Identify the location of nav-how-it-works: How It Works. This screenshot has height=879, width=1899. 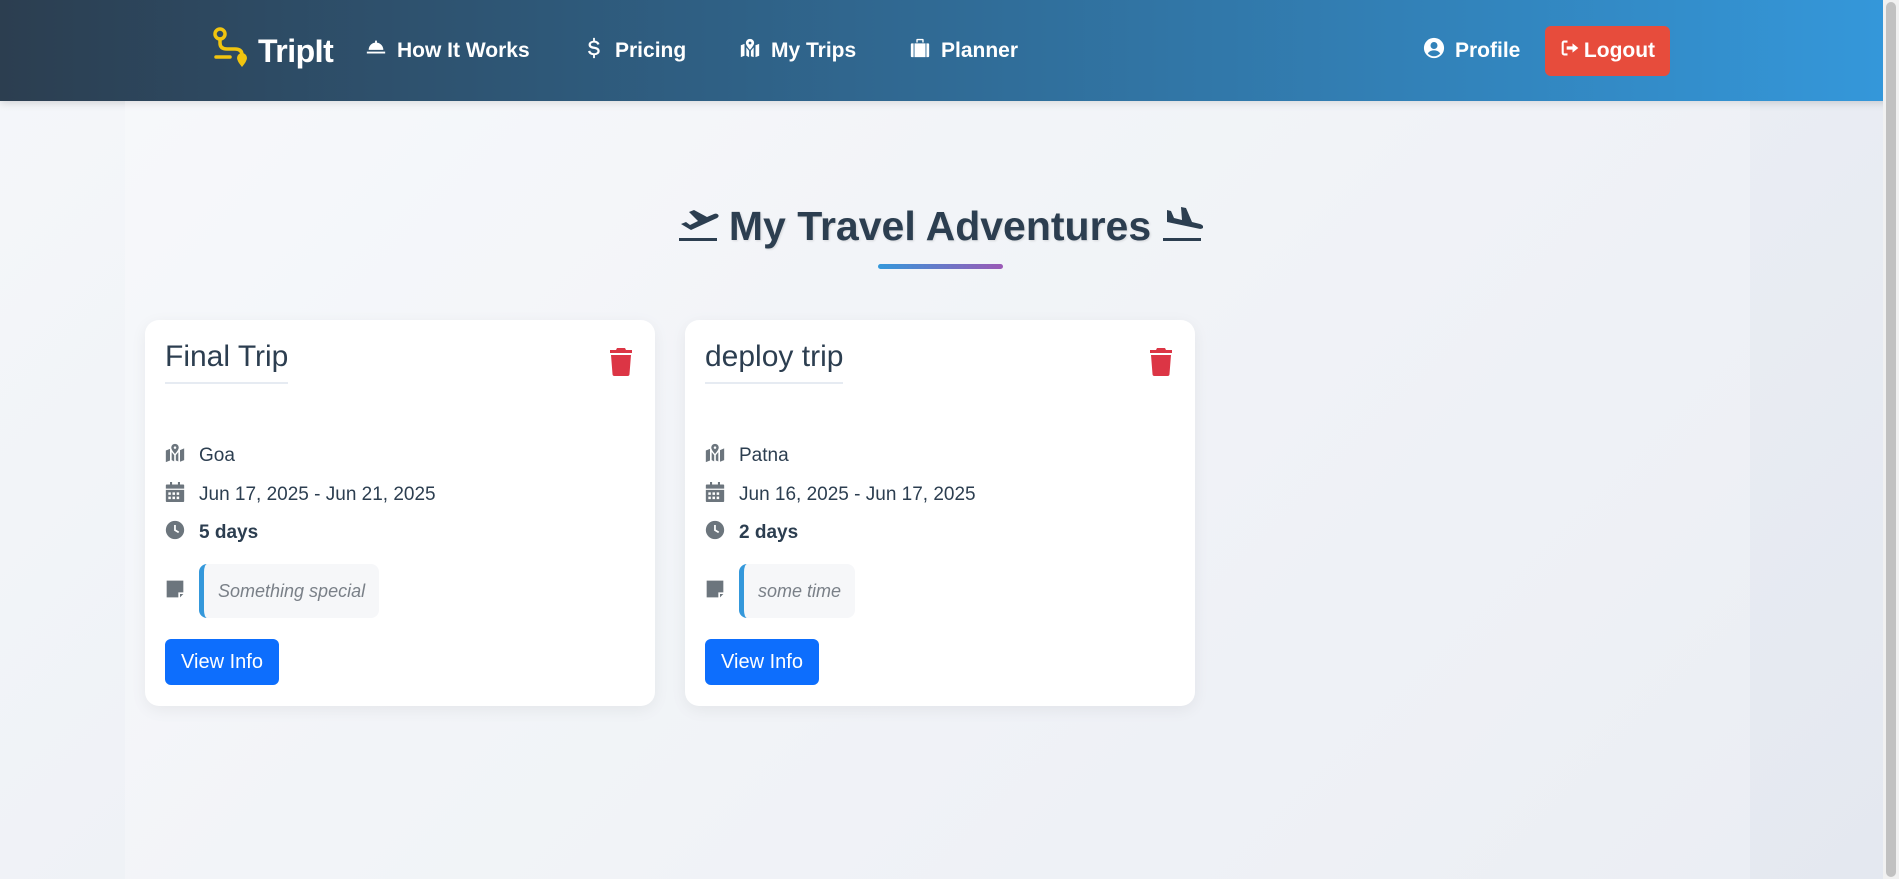
(447, 51).